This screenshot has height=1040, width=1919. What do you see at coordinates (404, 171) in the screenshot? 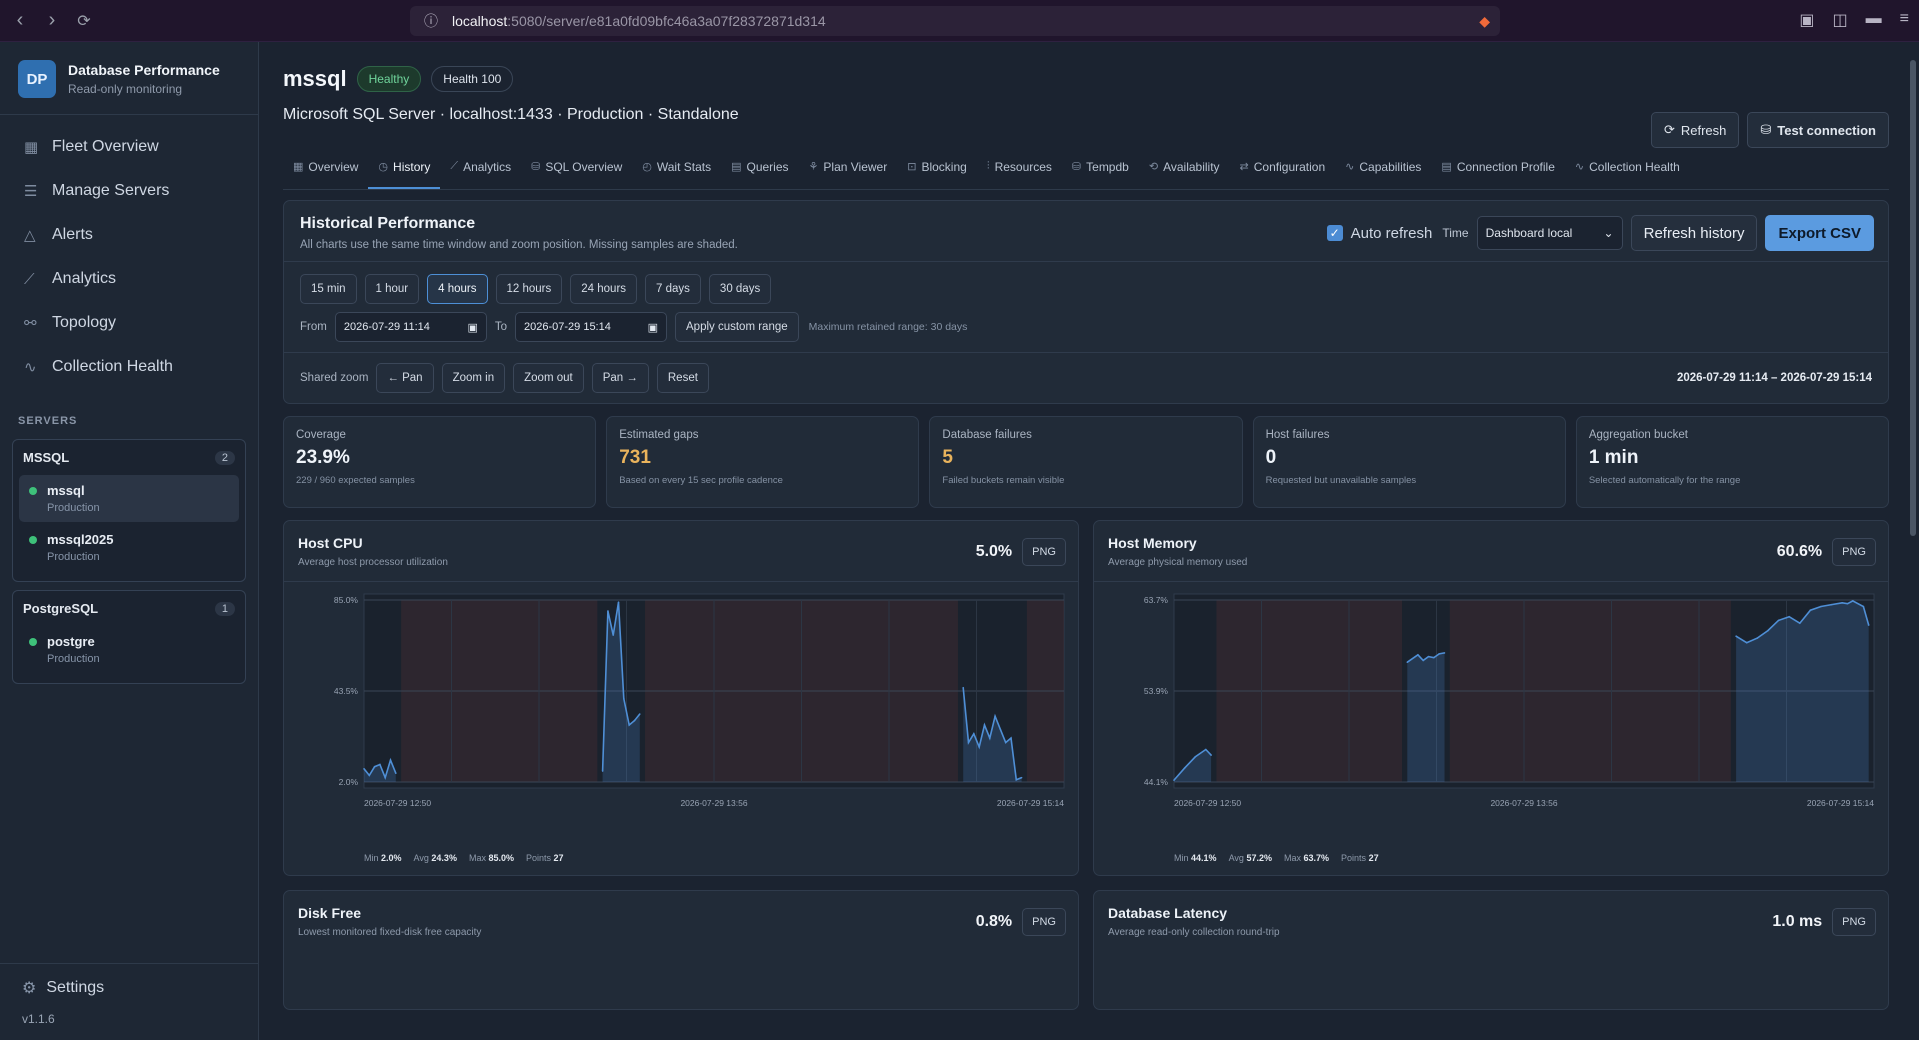
I see `tab-history: ◷ History` at bounding box center [404, 171].